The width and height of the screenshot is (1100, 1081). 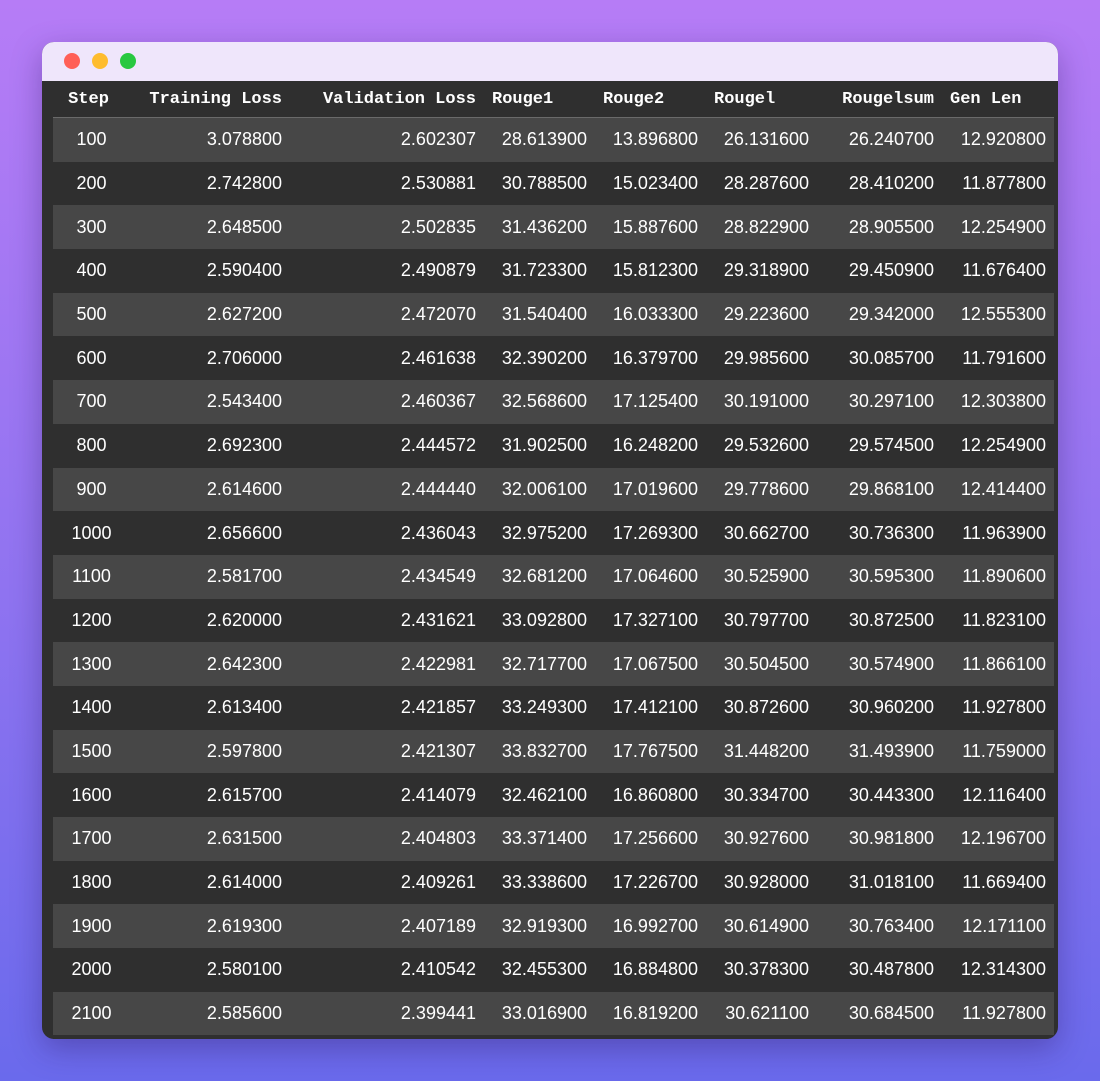 What do you see at coordinates (204, 99) in the screenshot?
I see `column-header-training-loss: Training Loss` at bounding box center [204, 99].